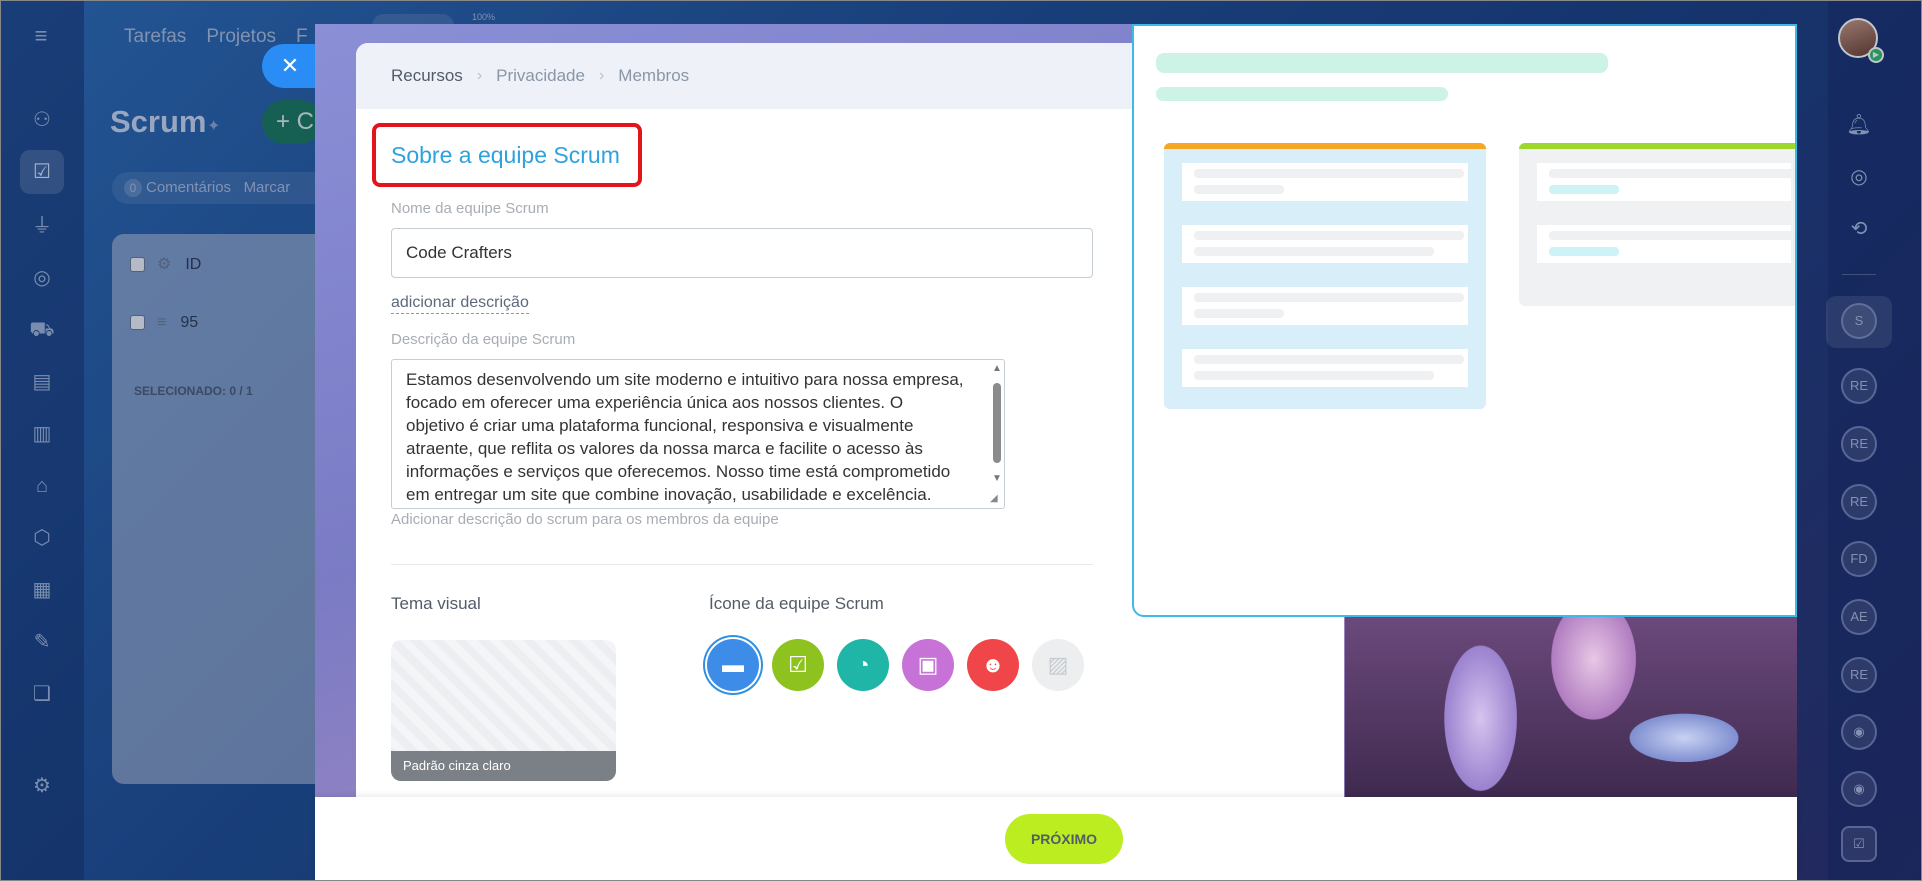 This screenshot has height=881, width=1922. Describe the element at coordinates (1064, 839) in the screenshot. I see `next-button: PRÓXIMO` at that location.